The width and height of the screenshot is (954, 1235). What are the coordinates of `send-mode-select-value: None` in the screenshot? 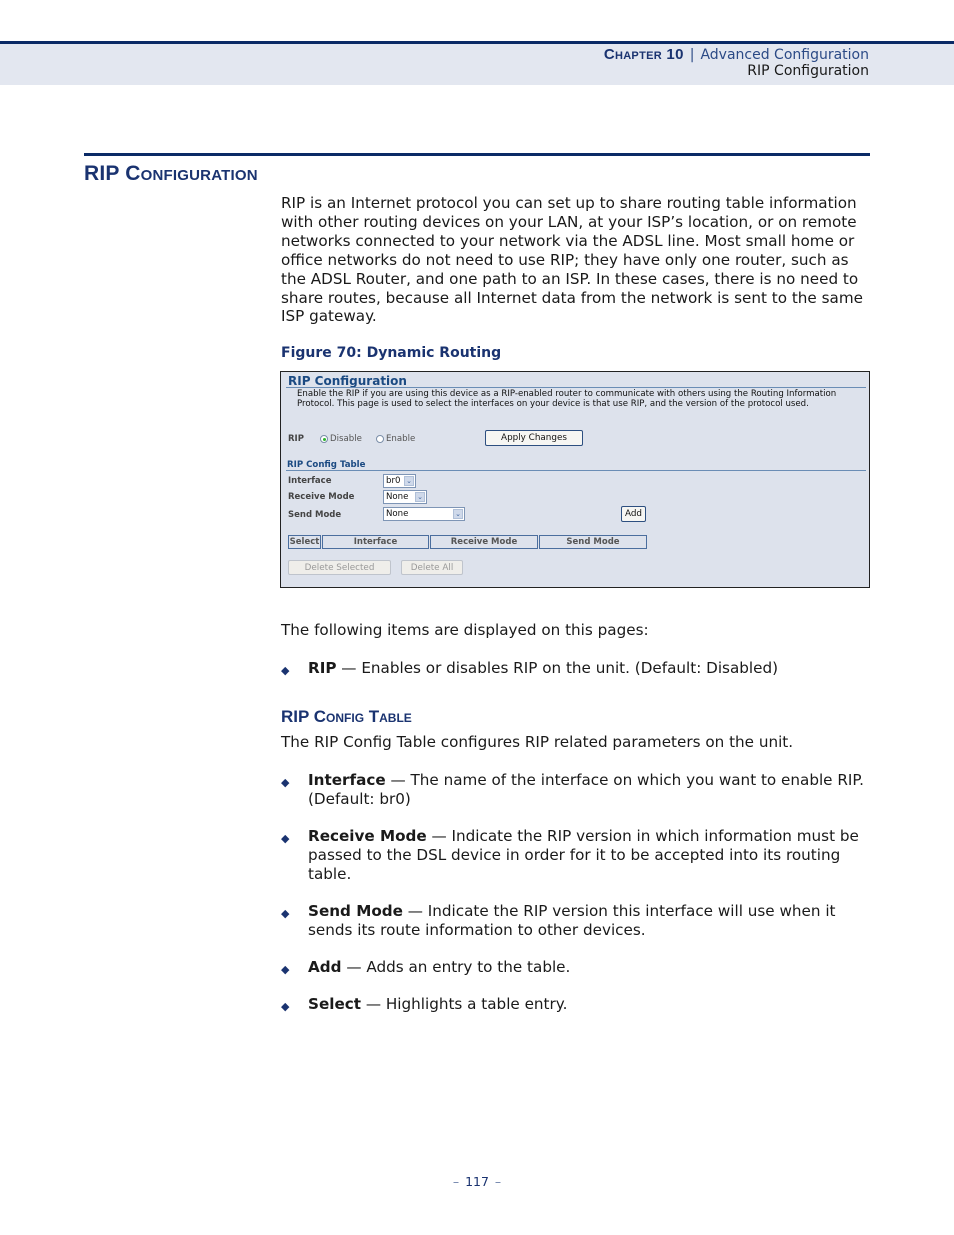 It's located at (397, 514).